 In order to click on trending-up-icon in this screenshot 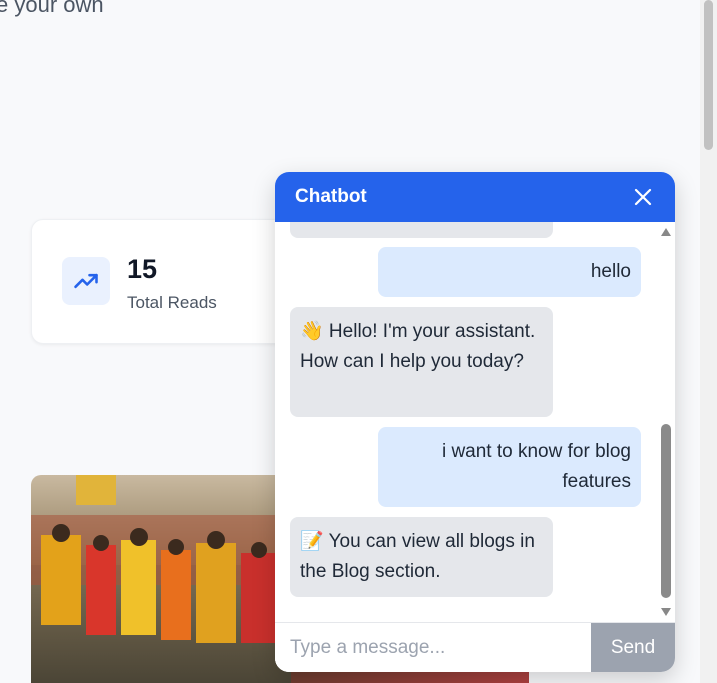, I will do `click(86, 281)`.